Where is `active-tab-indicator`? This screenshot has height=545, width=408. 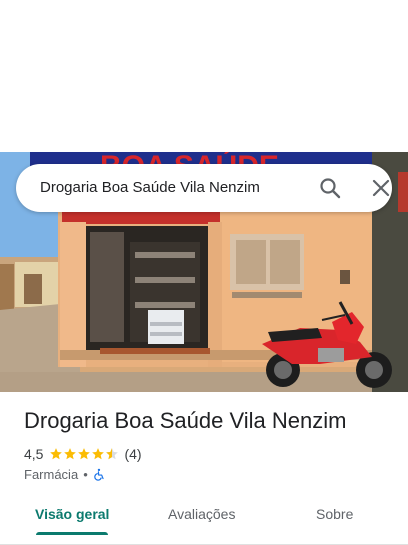 active-tab-indicator is located at coordinates (72, 533).